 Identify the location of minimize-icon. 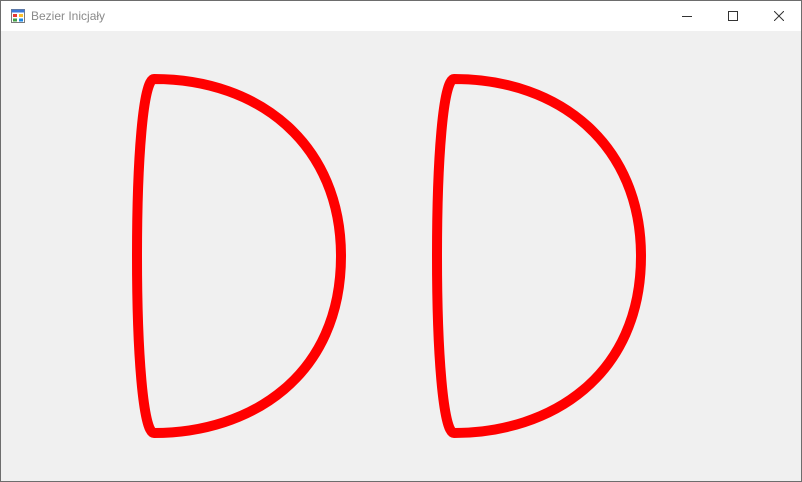
(687, 16).